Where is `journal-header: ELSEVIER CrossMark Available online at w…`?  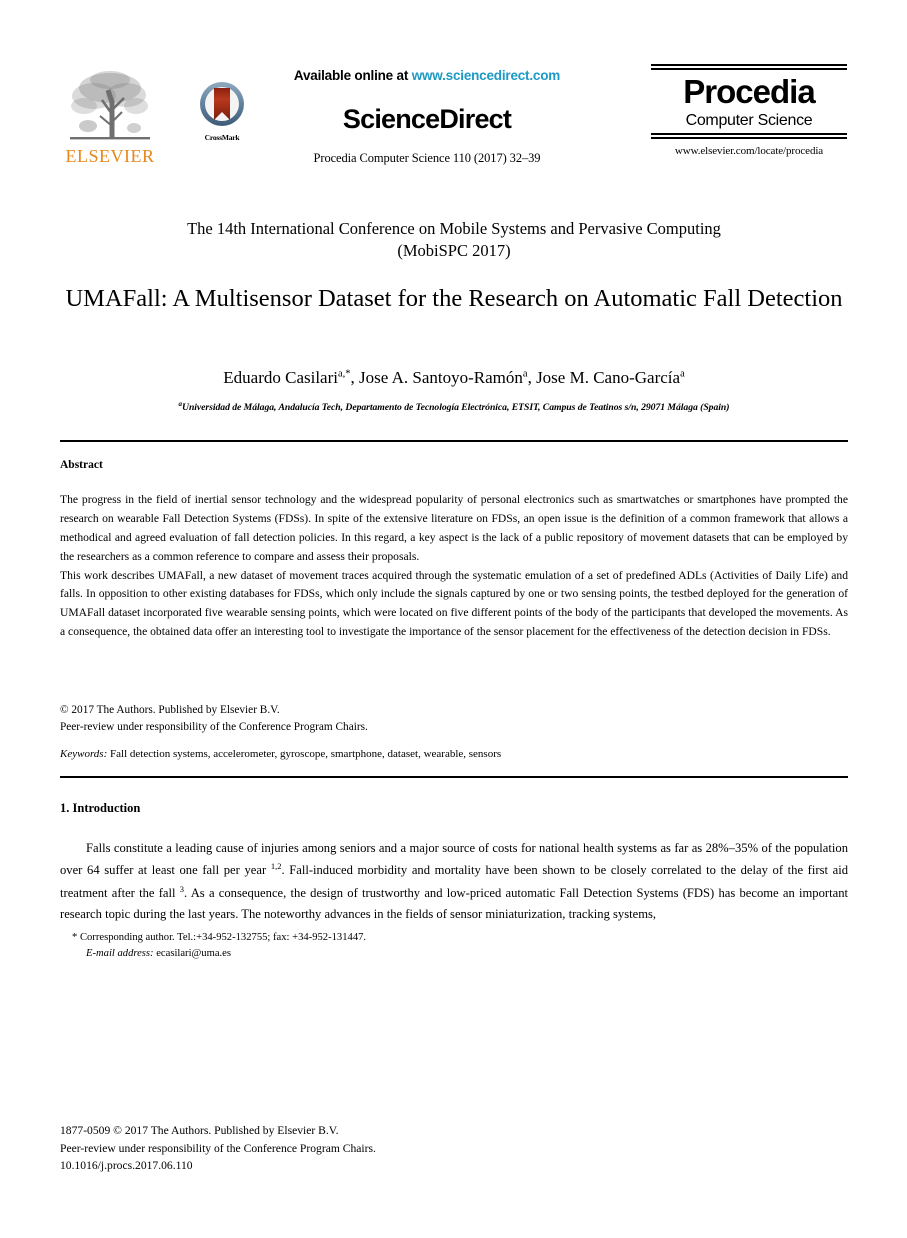 journal-header: ELSEVIER CrossMark Available online at w… is located at coordinates (453, 132).